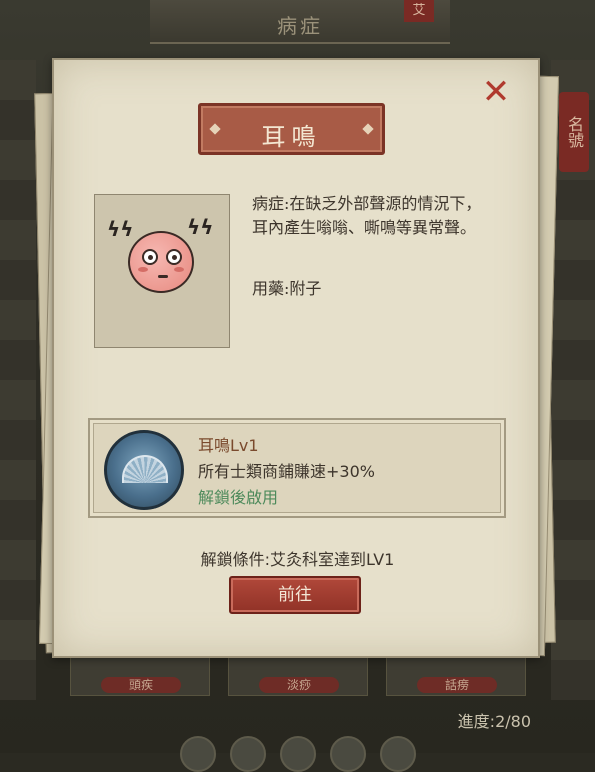 The height and width of the screenshot is (772, 595). I want to click on skill-name: 耳鳴Lv1, so click(228, 445).